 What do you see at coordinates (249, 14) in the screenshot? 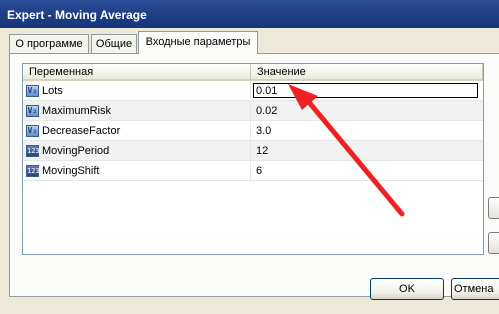
I see `window-title-bar: Expert - Moving Average` at bounding box center [249, 14].